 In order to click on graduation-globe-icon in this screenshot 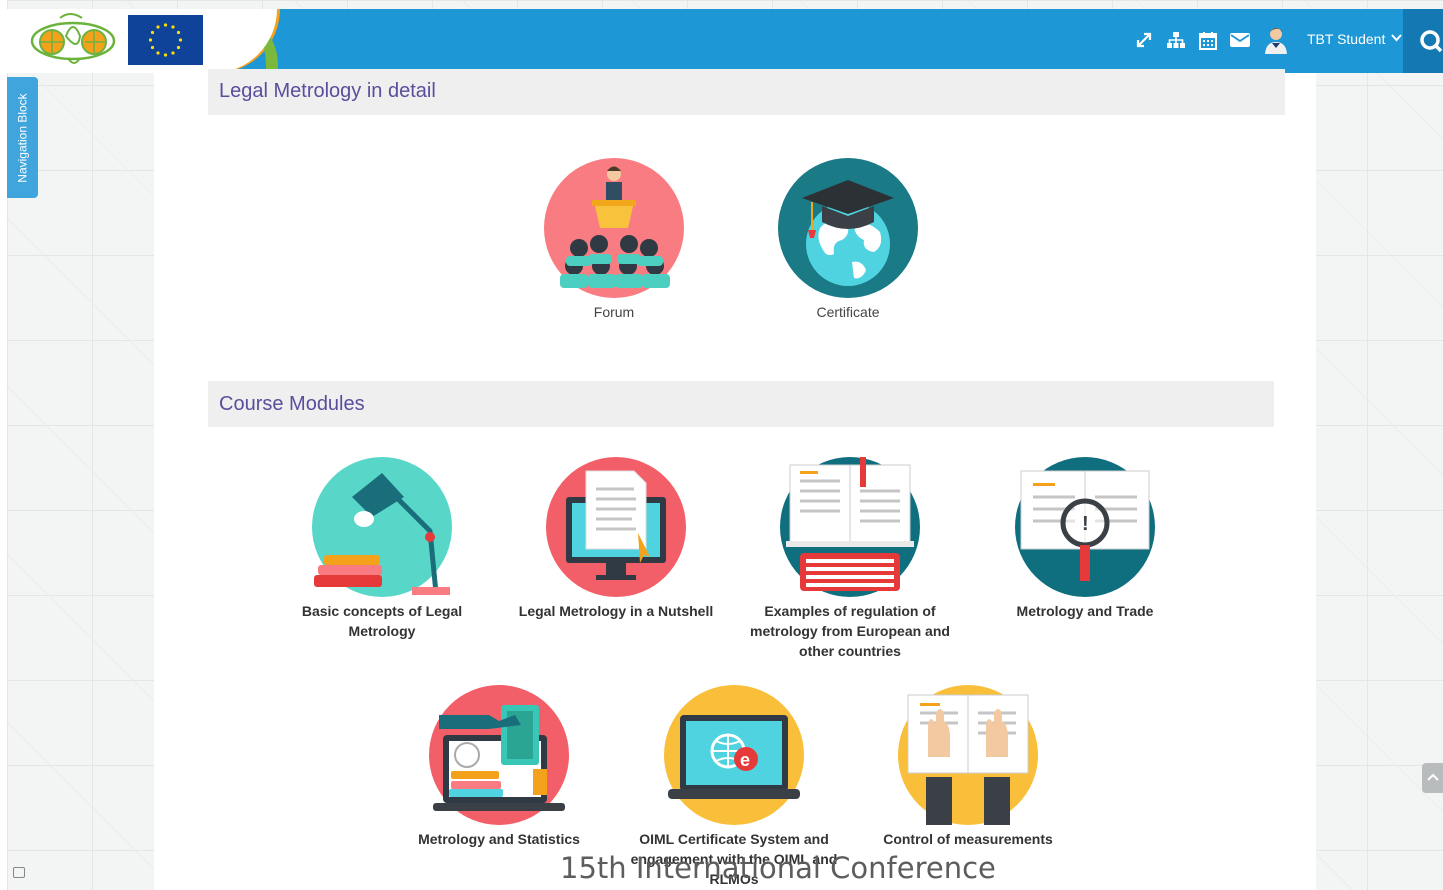, I will do `click(848, 228)`.